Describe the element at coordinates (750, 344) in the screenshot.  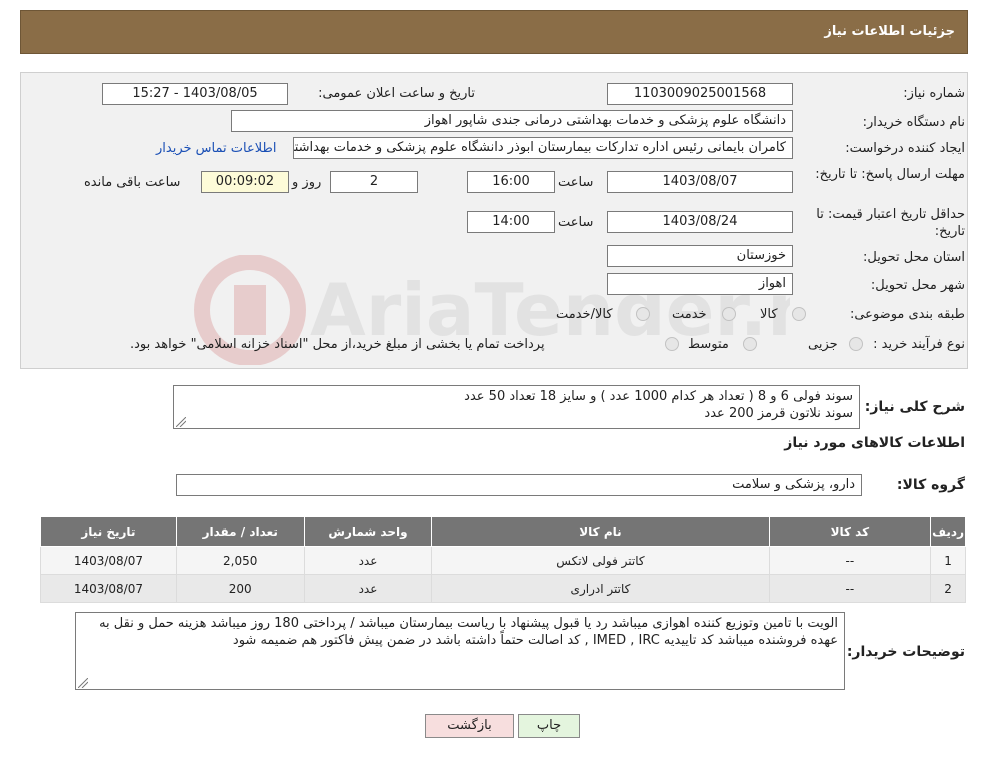
I see `process-radio-medium` at that location.